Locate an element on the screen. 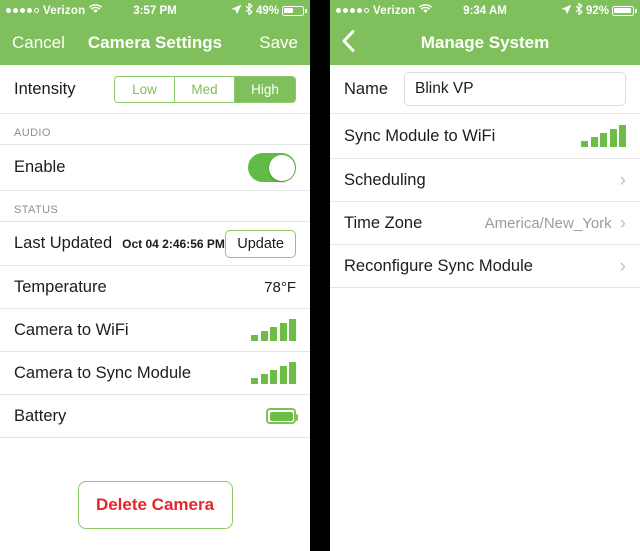 This screenshot has width=640, height=551. right-nav-bar: Manage System is located at coordinates (485, 43).